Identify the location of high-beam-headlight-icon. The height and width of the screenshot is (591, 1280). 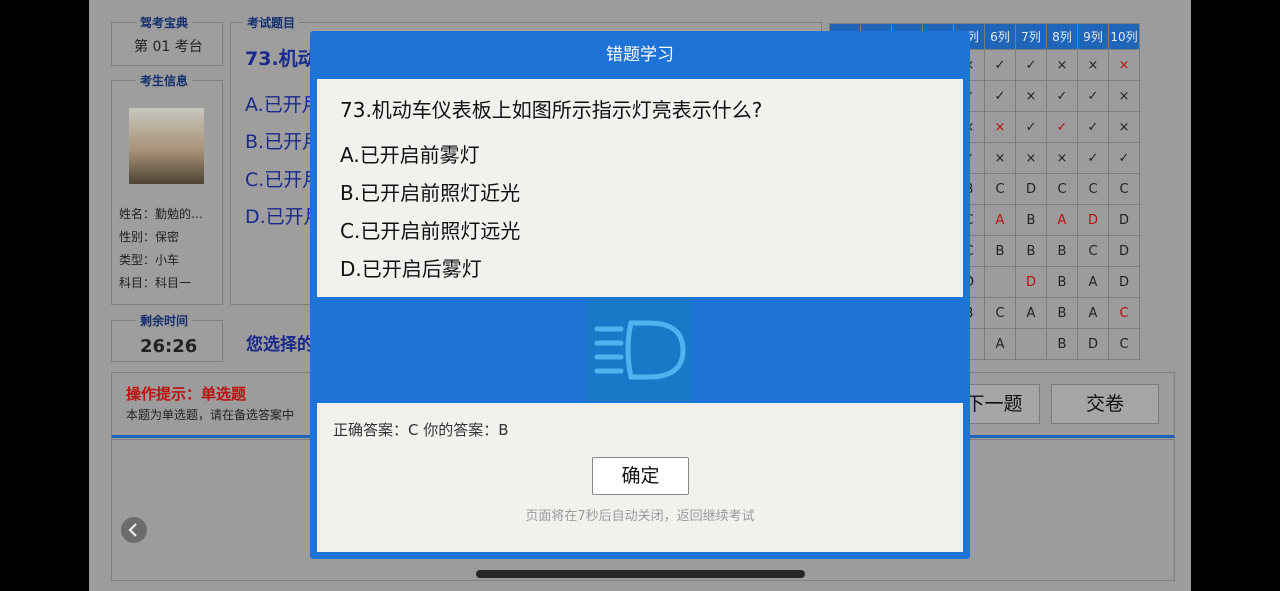
(640, 350).